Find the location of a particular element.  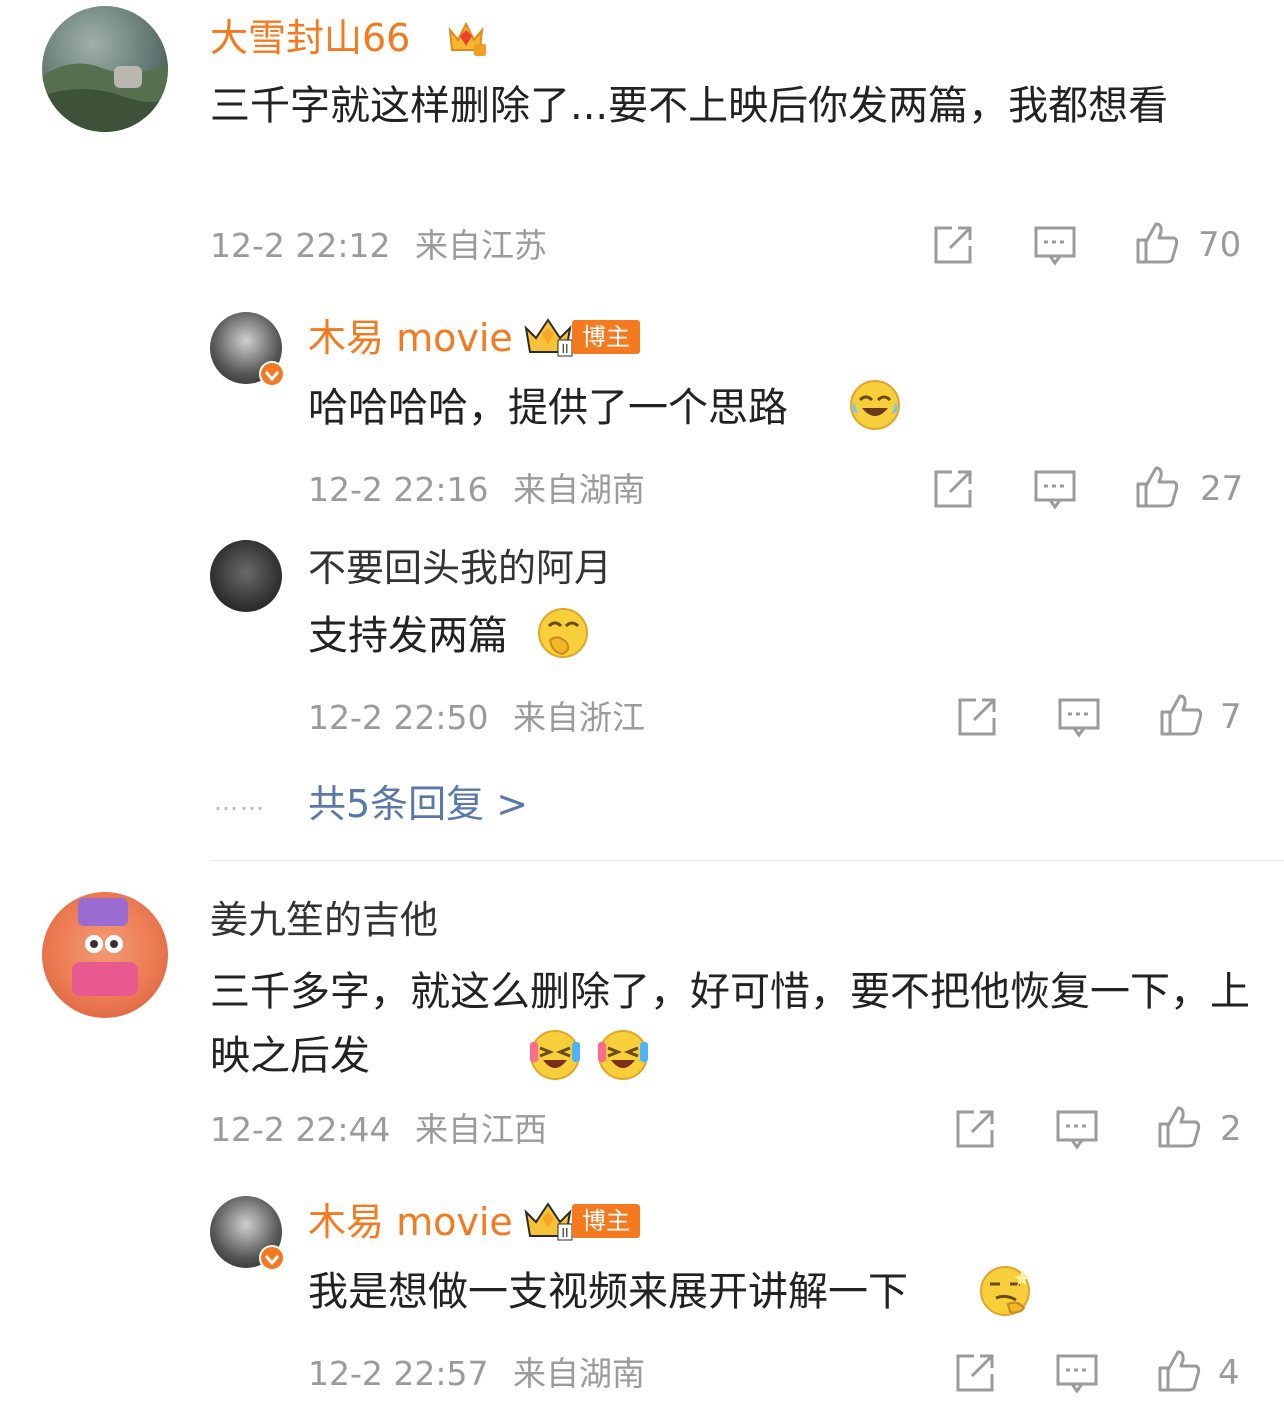

reply-text: 支持发两篇 is located at coordinates (408, 636).